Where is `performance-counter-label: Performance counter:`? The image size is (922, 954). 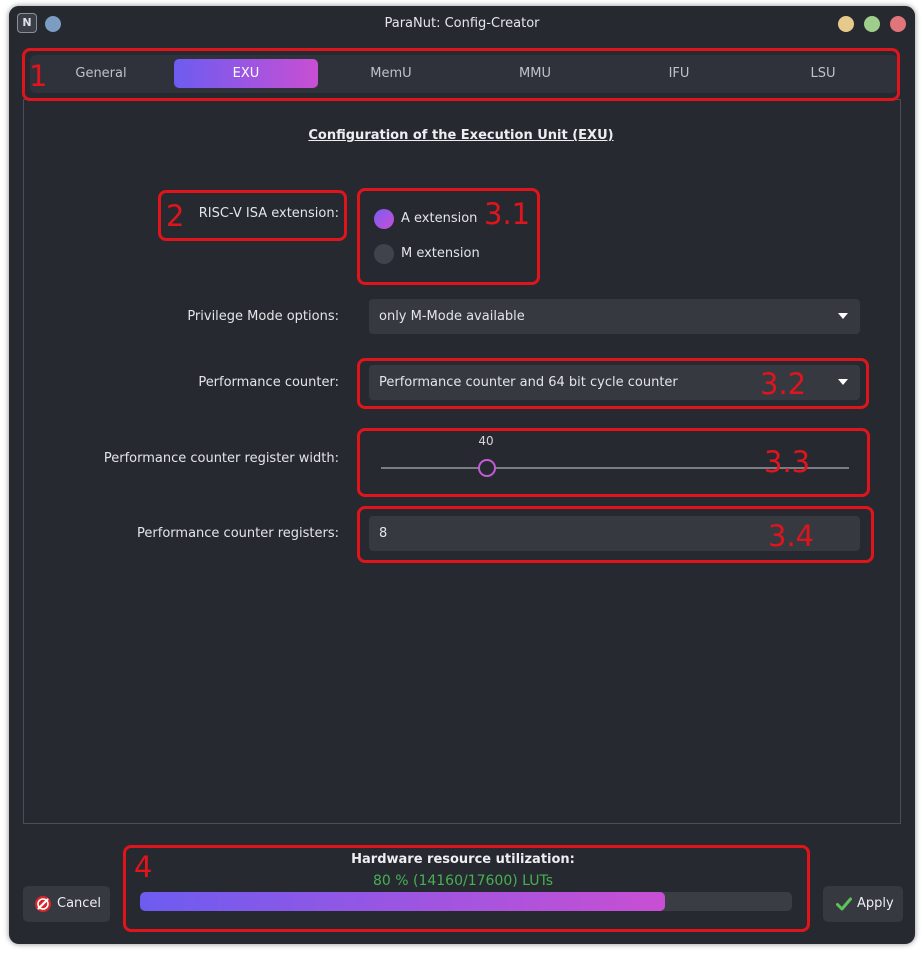
performance-counter-label: Performance counter: is located at coordinates (268, 382).